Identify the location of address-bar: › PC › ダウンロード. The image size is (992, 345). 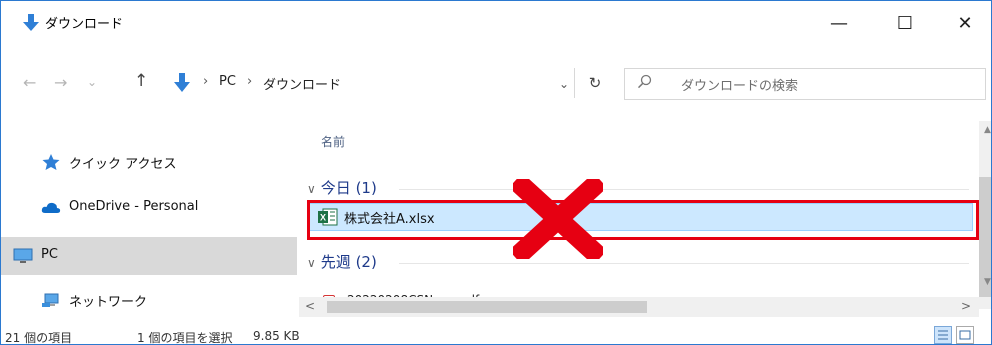
(384, 83).